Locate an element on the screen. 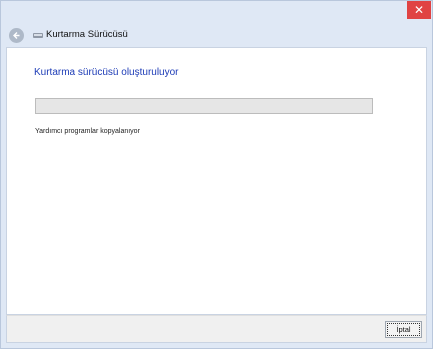  title-bar: ✕ Kurtarma Sürücüsü is located at coordinates (216, 24).